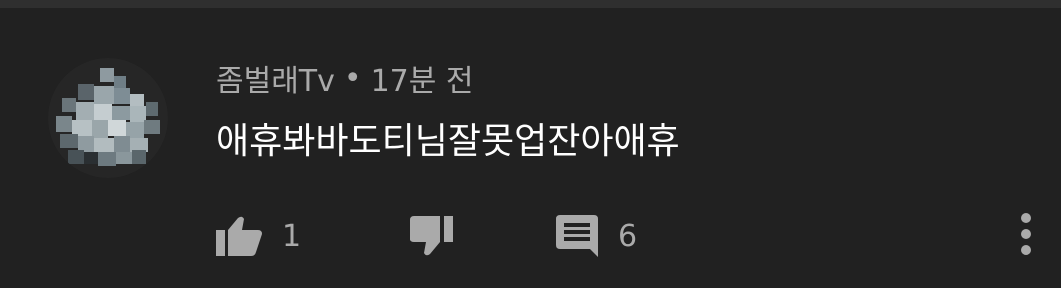  What do you see at coordinates (239, 236) in the screenshot?
I see `thumbs-up-icon` at bounding box center [239, 236].